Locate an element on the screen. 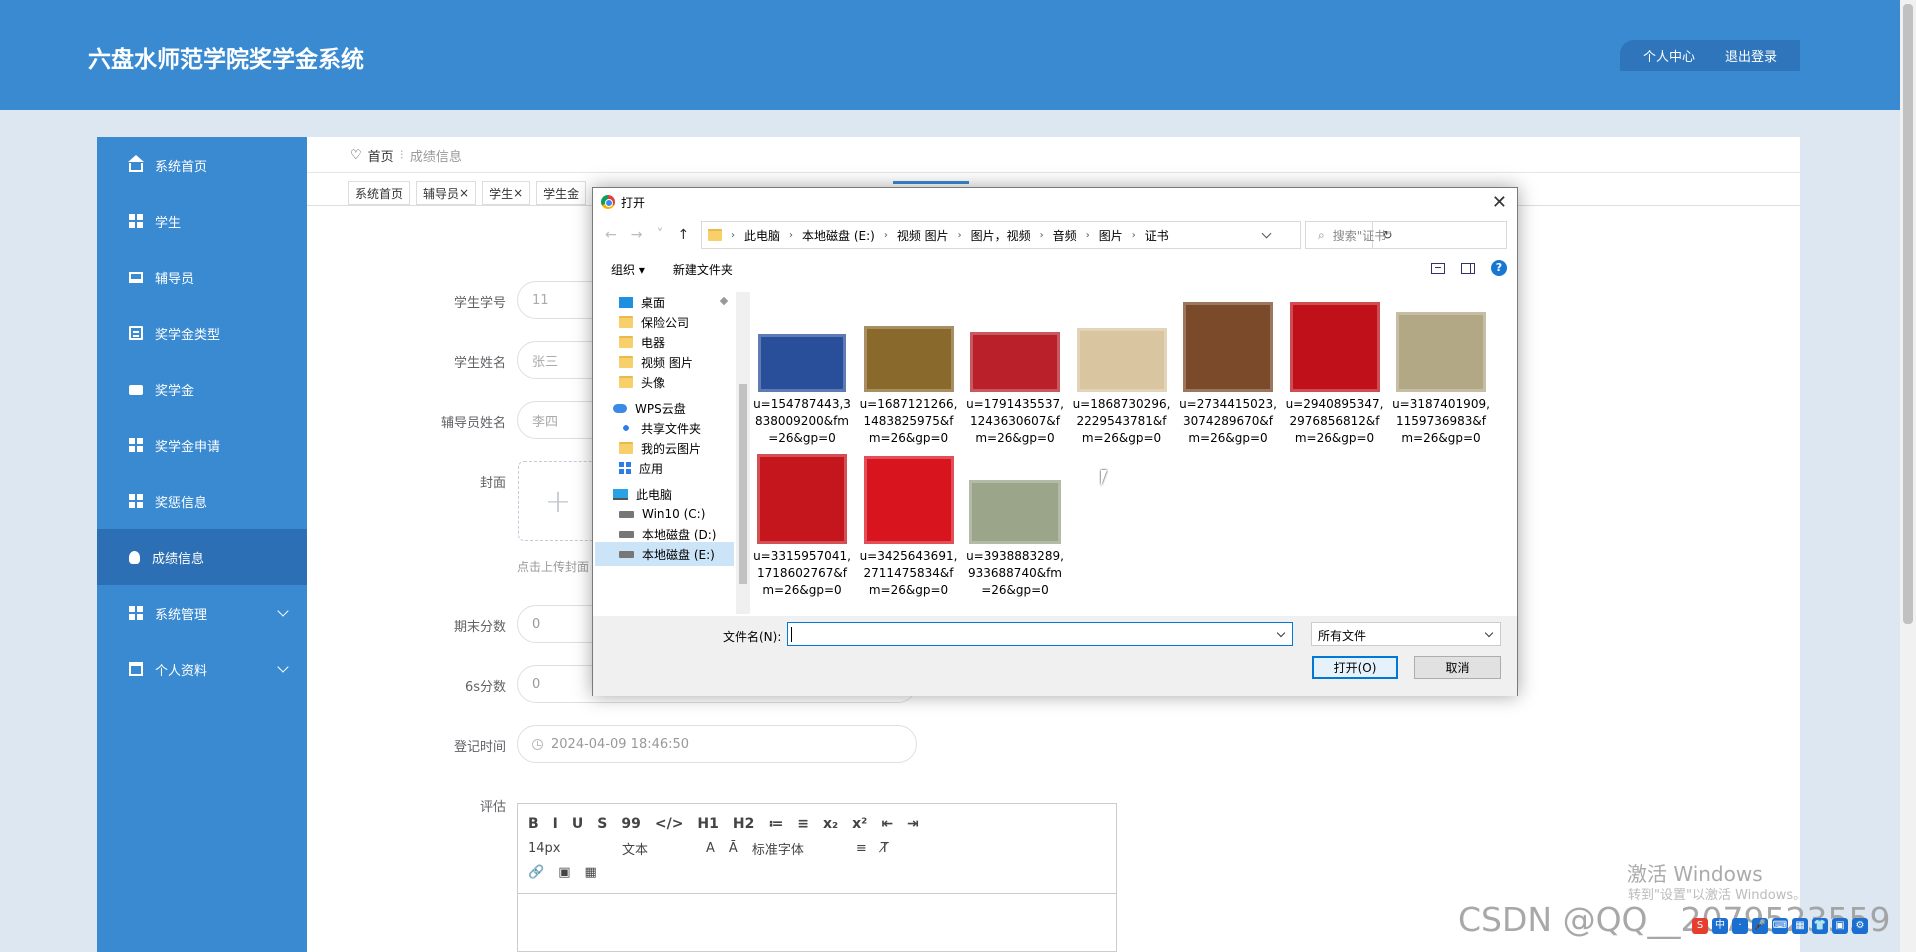 Image resolution: width=1916 pixels, height=952 pixels. sidebar-item-scholarship-type: 奖学金类型 is located at coordinates (202, 333).